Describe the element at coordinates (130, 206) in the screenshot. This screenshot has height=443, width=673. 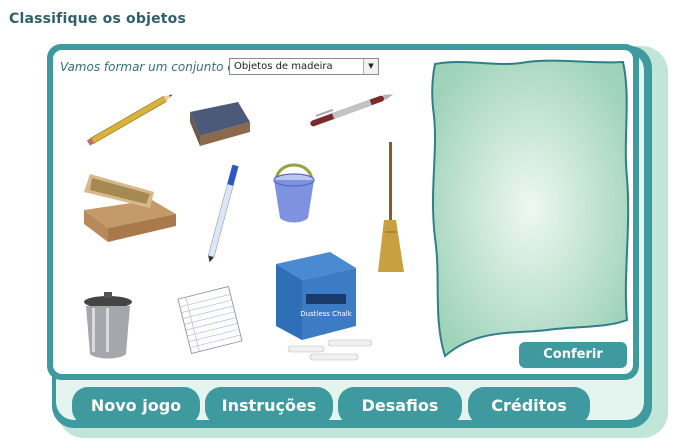
I see `sandpaper-block-icon` at that location.